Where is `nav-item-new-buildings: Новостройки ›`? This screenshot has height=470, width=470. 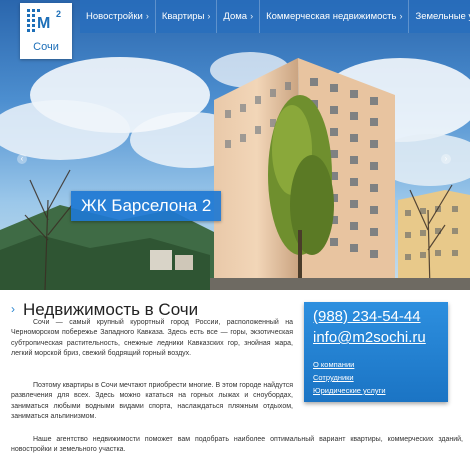
nav-item-new-buildings: Новостройки › is located at coordinates (118, 16).